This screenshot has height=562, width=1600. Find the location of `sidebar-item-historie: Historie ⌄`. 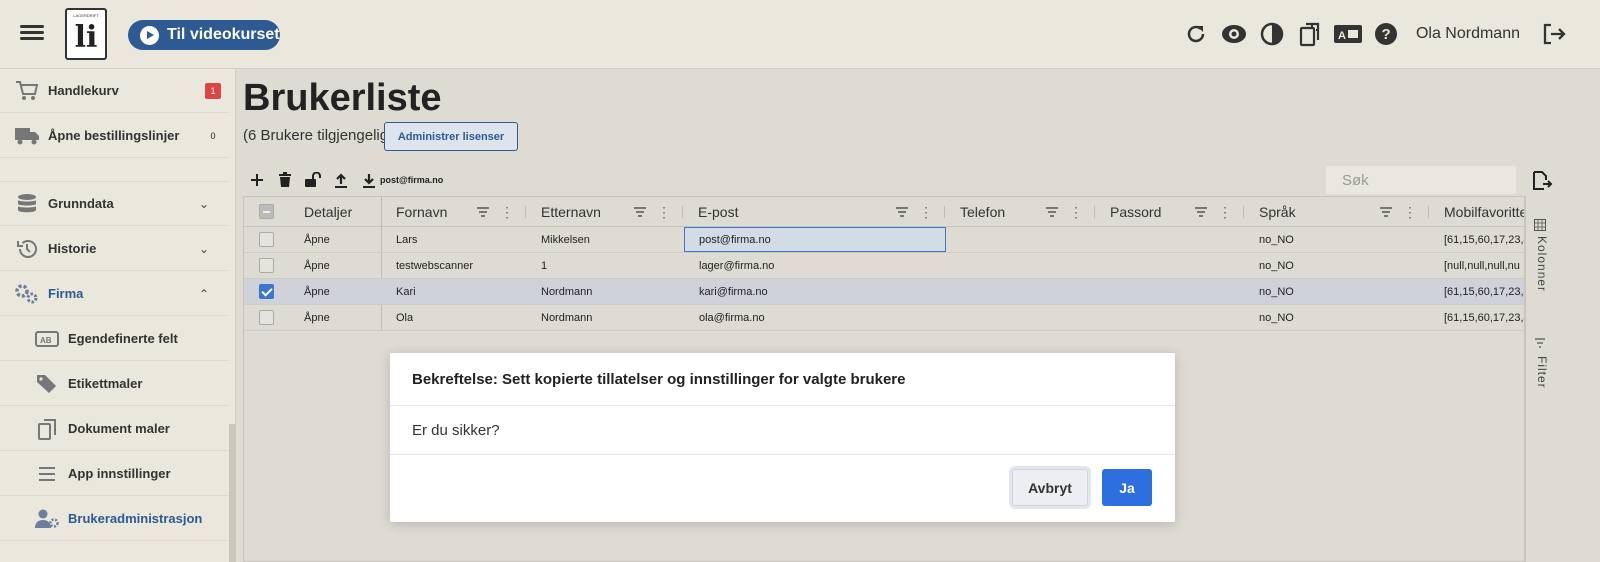

sidebar-item-historie: Historie ⌄ is located at coordinates (114, 249).